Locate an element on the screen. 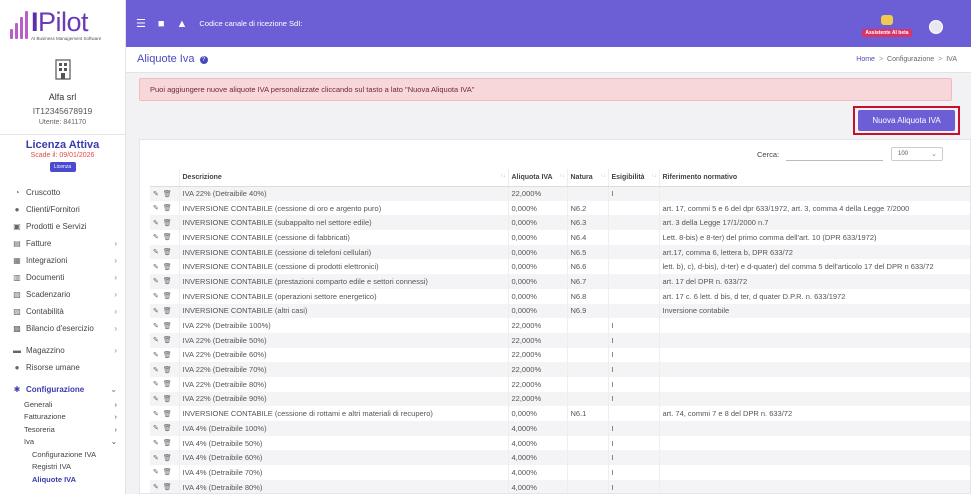 Image resolution: width=971 pixels, height=494 pixels. sidebar-subitem-aliquote-iva: Aliquote IVA is located at coordinates (62, 479).